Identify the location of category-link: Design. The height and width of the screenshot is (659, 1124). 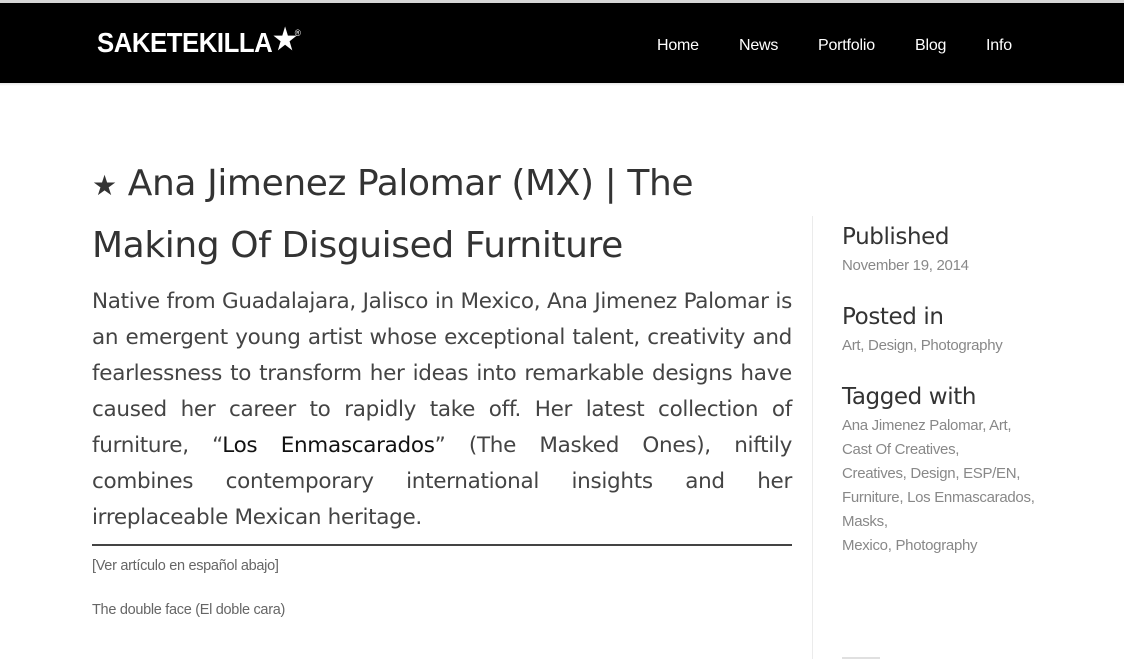
(890, 345).